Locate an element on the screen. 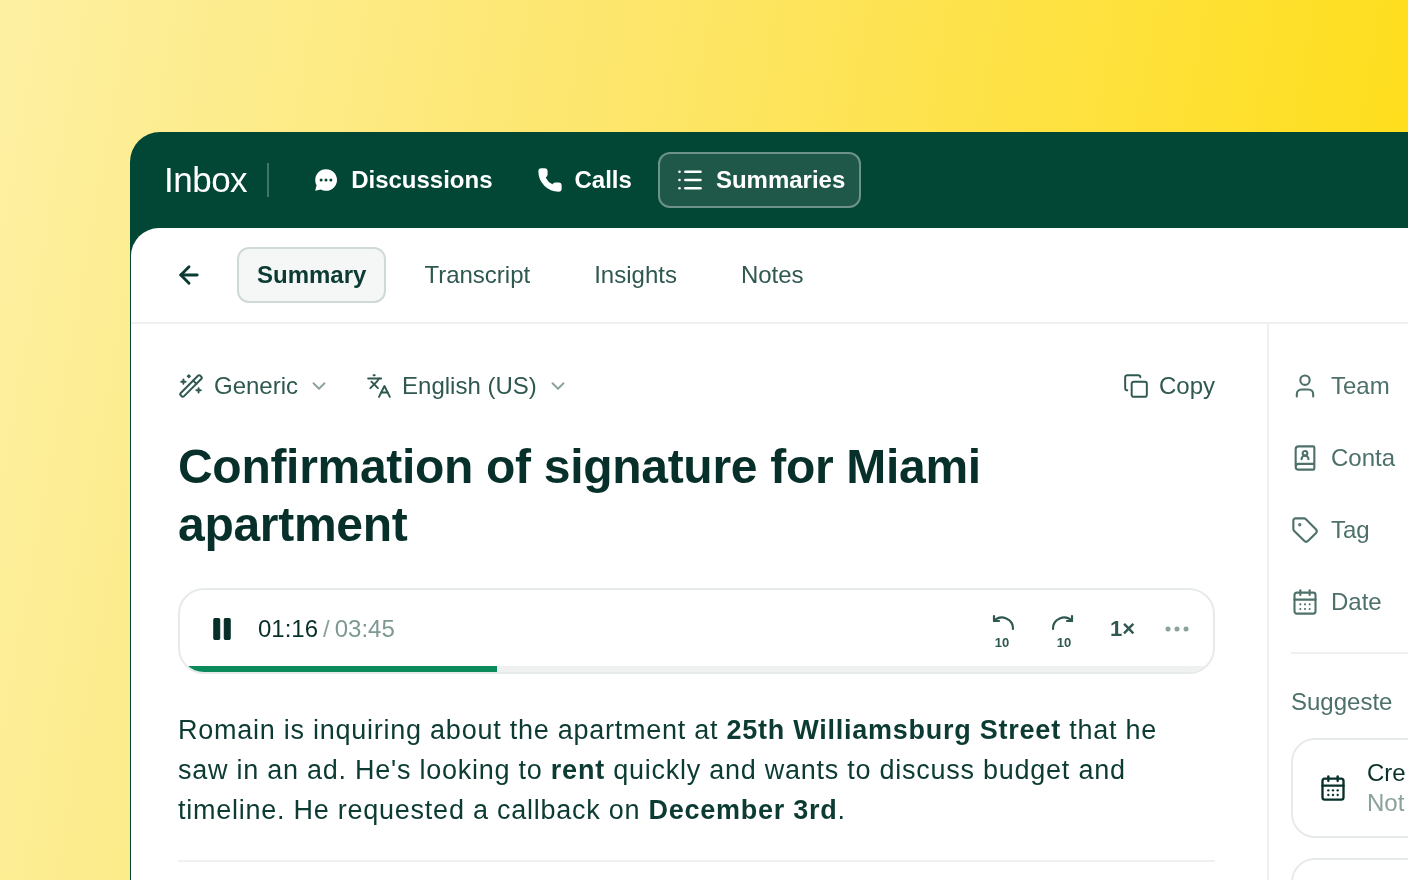 The width and height of the screenshot is (1408, 880). section-heading: Suggeste is located at coordinates (1342, 702).